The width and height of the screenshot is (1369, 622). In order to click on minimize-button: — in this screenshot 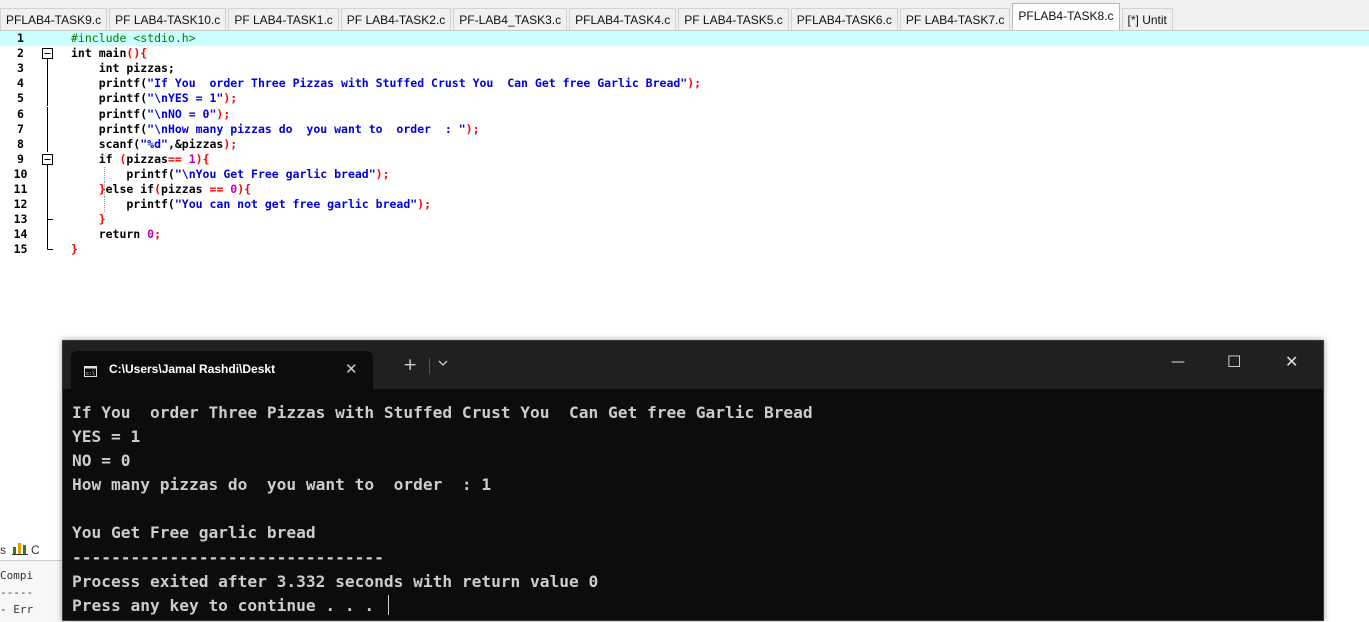, I will do `click(1178, 362)`.